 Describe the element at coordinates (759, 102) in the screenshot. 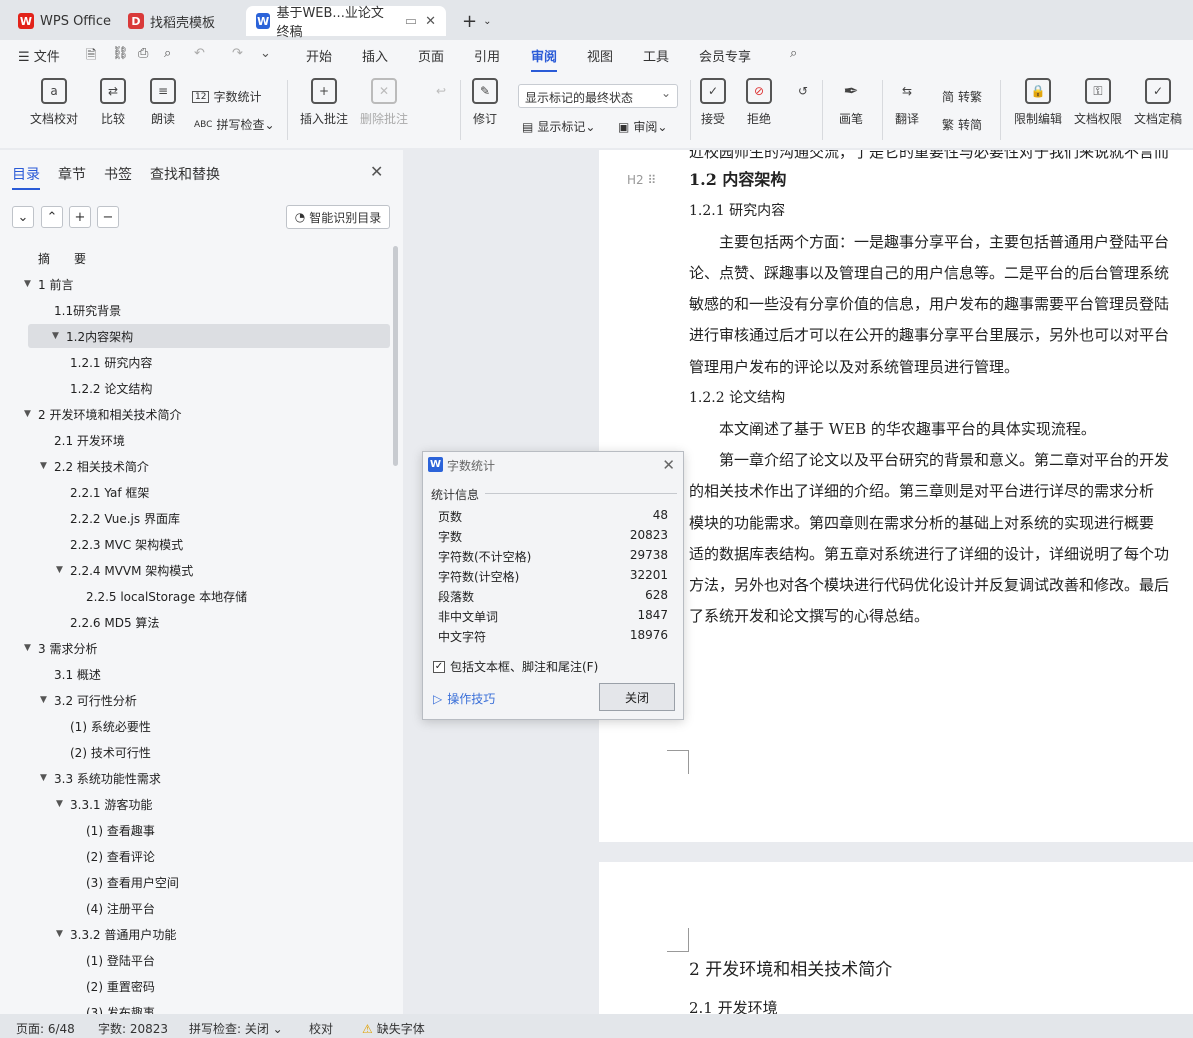

I see `reject-button: ⊘ 拒绝` at that location.